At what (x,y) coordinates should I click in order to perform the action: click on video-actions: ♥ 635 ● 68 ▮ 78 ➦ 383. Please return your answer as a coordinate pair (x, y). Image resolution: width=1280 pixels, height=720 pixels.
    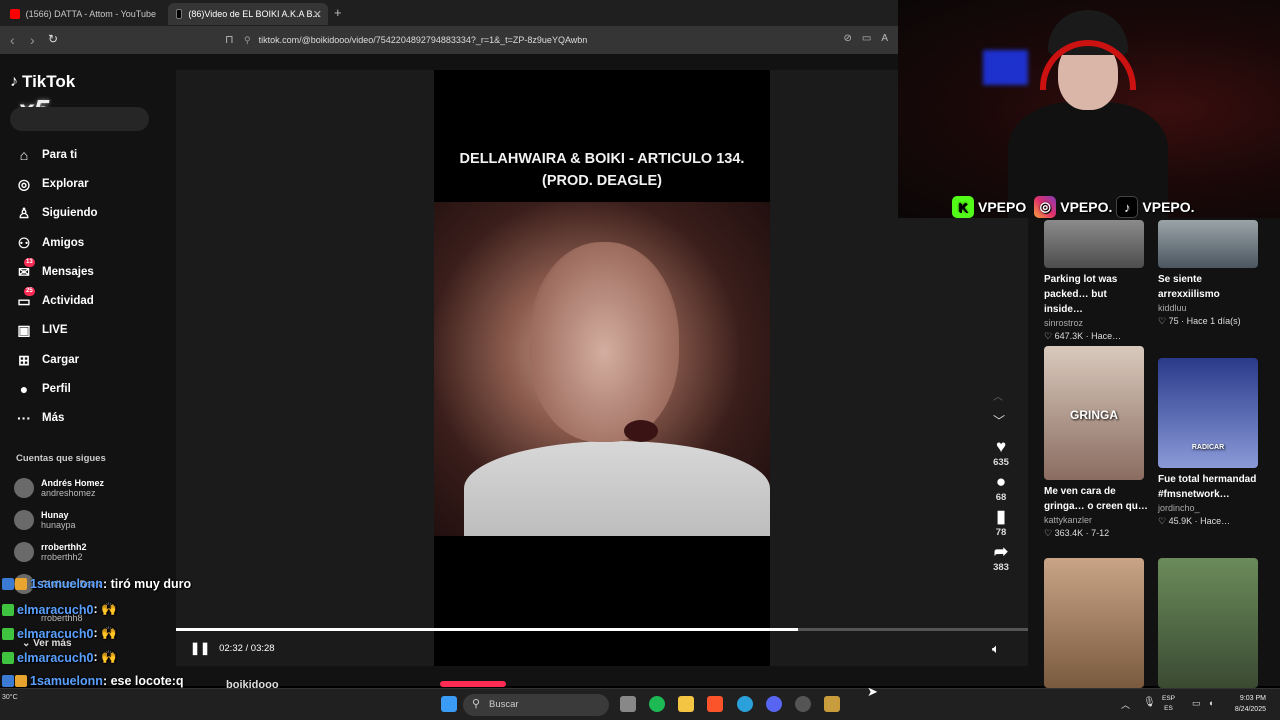
    Looking at the image, I should click on (1001, 479).